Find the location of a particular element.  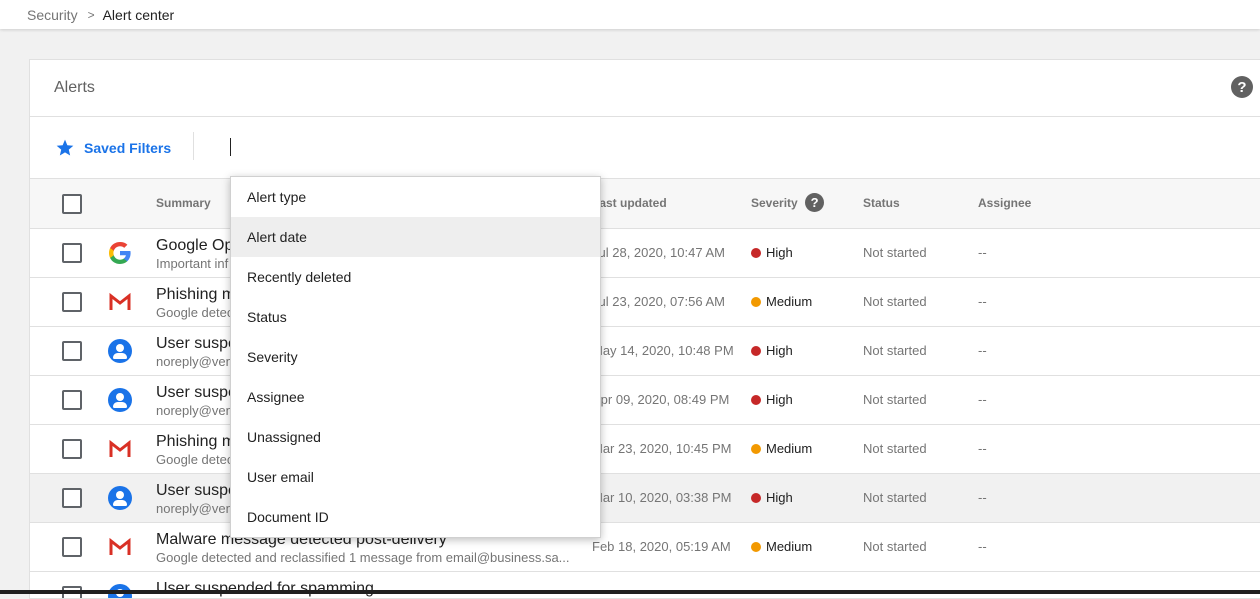

breadcrumb-security-link: Security is located at coordinates (52, 15).